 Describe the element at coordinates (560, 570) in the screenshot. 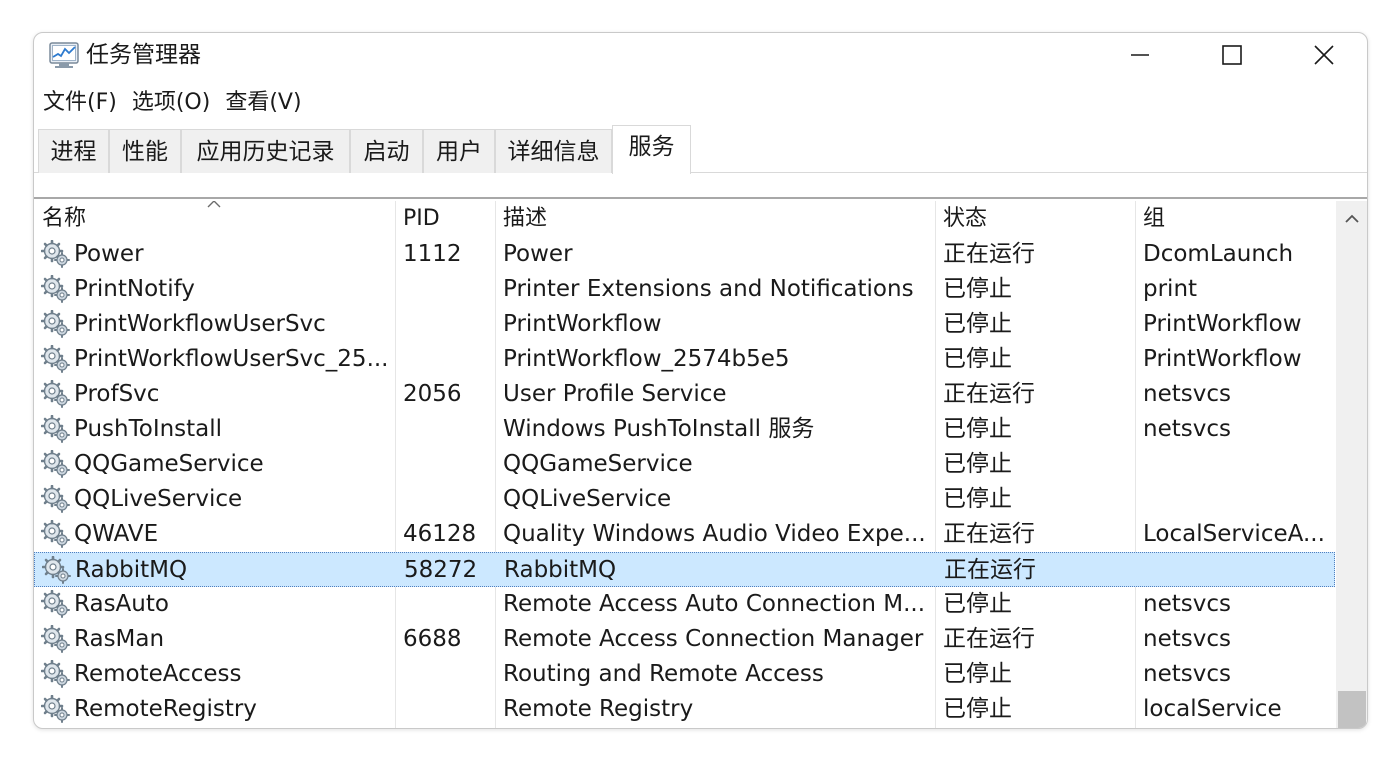

I see `cell-description: RabbitMQ` at that location.